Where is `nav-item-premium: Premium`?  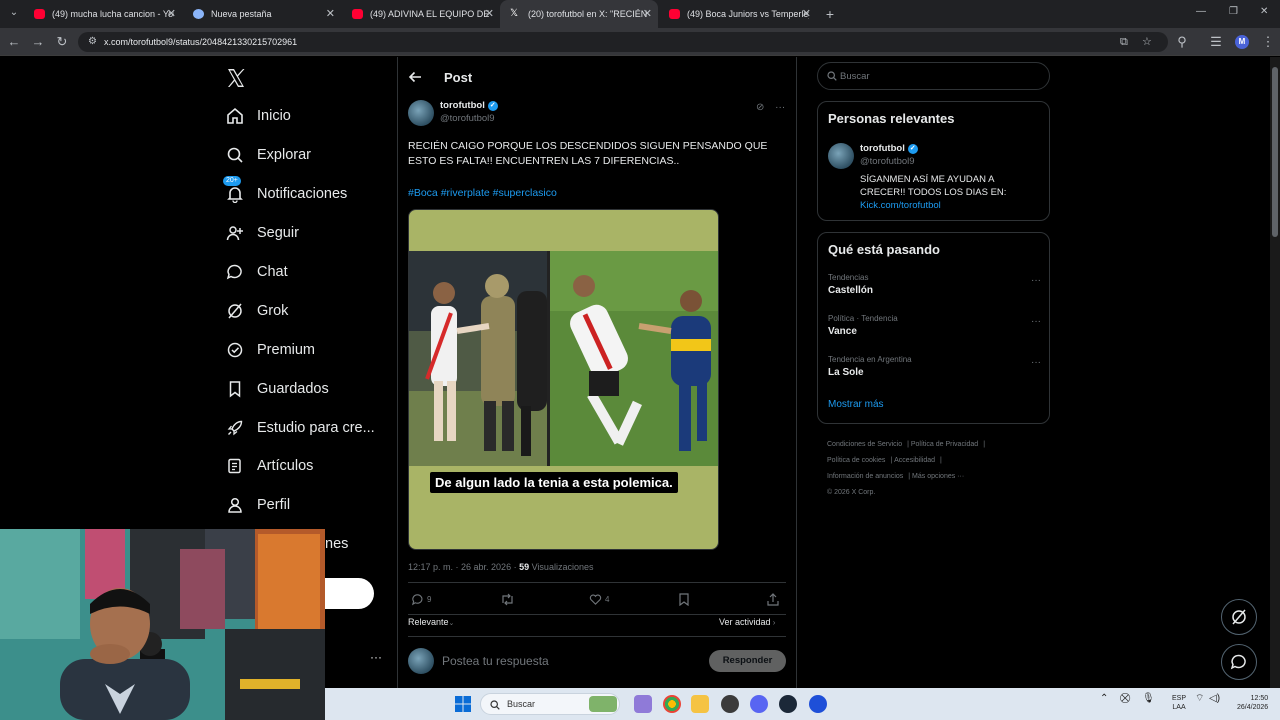
nav-item-premium: Premium is located at coordinates (268, 350).